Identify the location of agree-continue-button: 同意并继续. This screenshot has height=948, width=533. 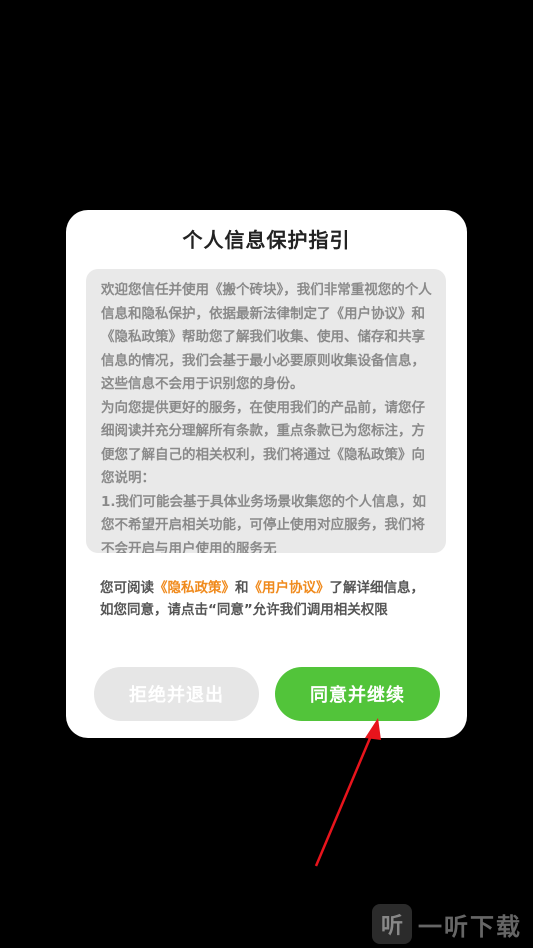
(357, 694).